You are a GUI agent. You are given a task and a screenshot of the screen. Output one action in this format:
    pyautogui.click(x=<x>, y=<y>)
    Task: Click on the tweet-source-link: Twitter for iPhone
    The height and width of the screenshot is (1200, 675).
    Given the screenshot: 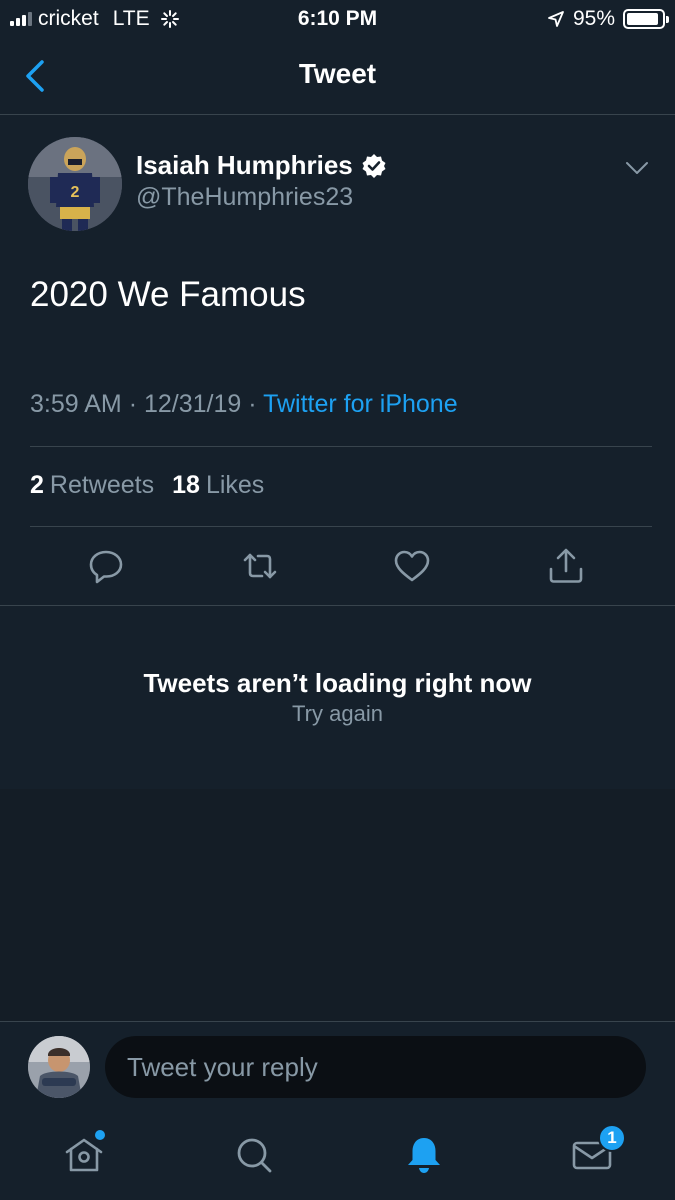 What is the action you would take?
    pyautogui.click(x=360, y=404)
    